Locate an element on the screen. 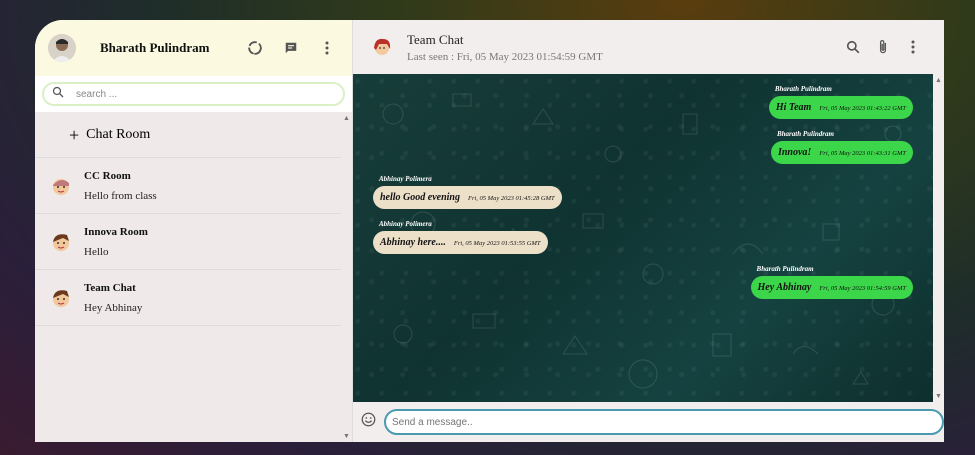 This screenshot has width=975, height=455. room-last-message: Hello from class is located at coordinates (120, 195).